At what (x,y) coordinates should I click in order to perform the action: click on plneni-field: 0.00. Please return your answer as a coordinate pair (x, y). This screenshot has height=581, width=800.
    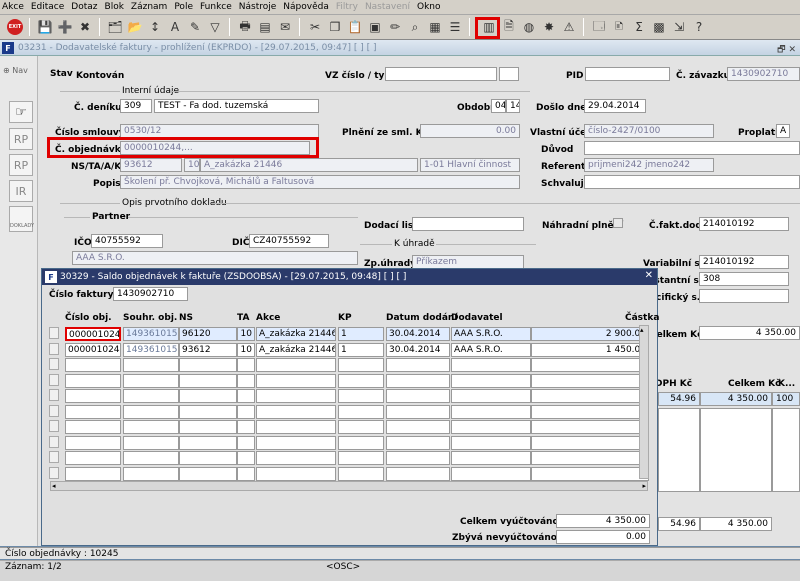
    Looking at the image, I should click on (470, 131).